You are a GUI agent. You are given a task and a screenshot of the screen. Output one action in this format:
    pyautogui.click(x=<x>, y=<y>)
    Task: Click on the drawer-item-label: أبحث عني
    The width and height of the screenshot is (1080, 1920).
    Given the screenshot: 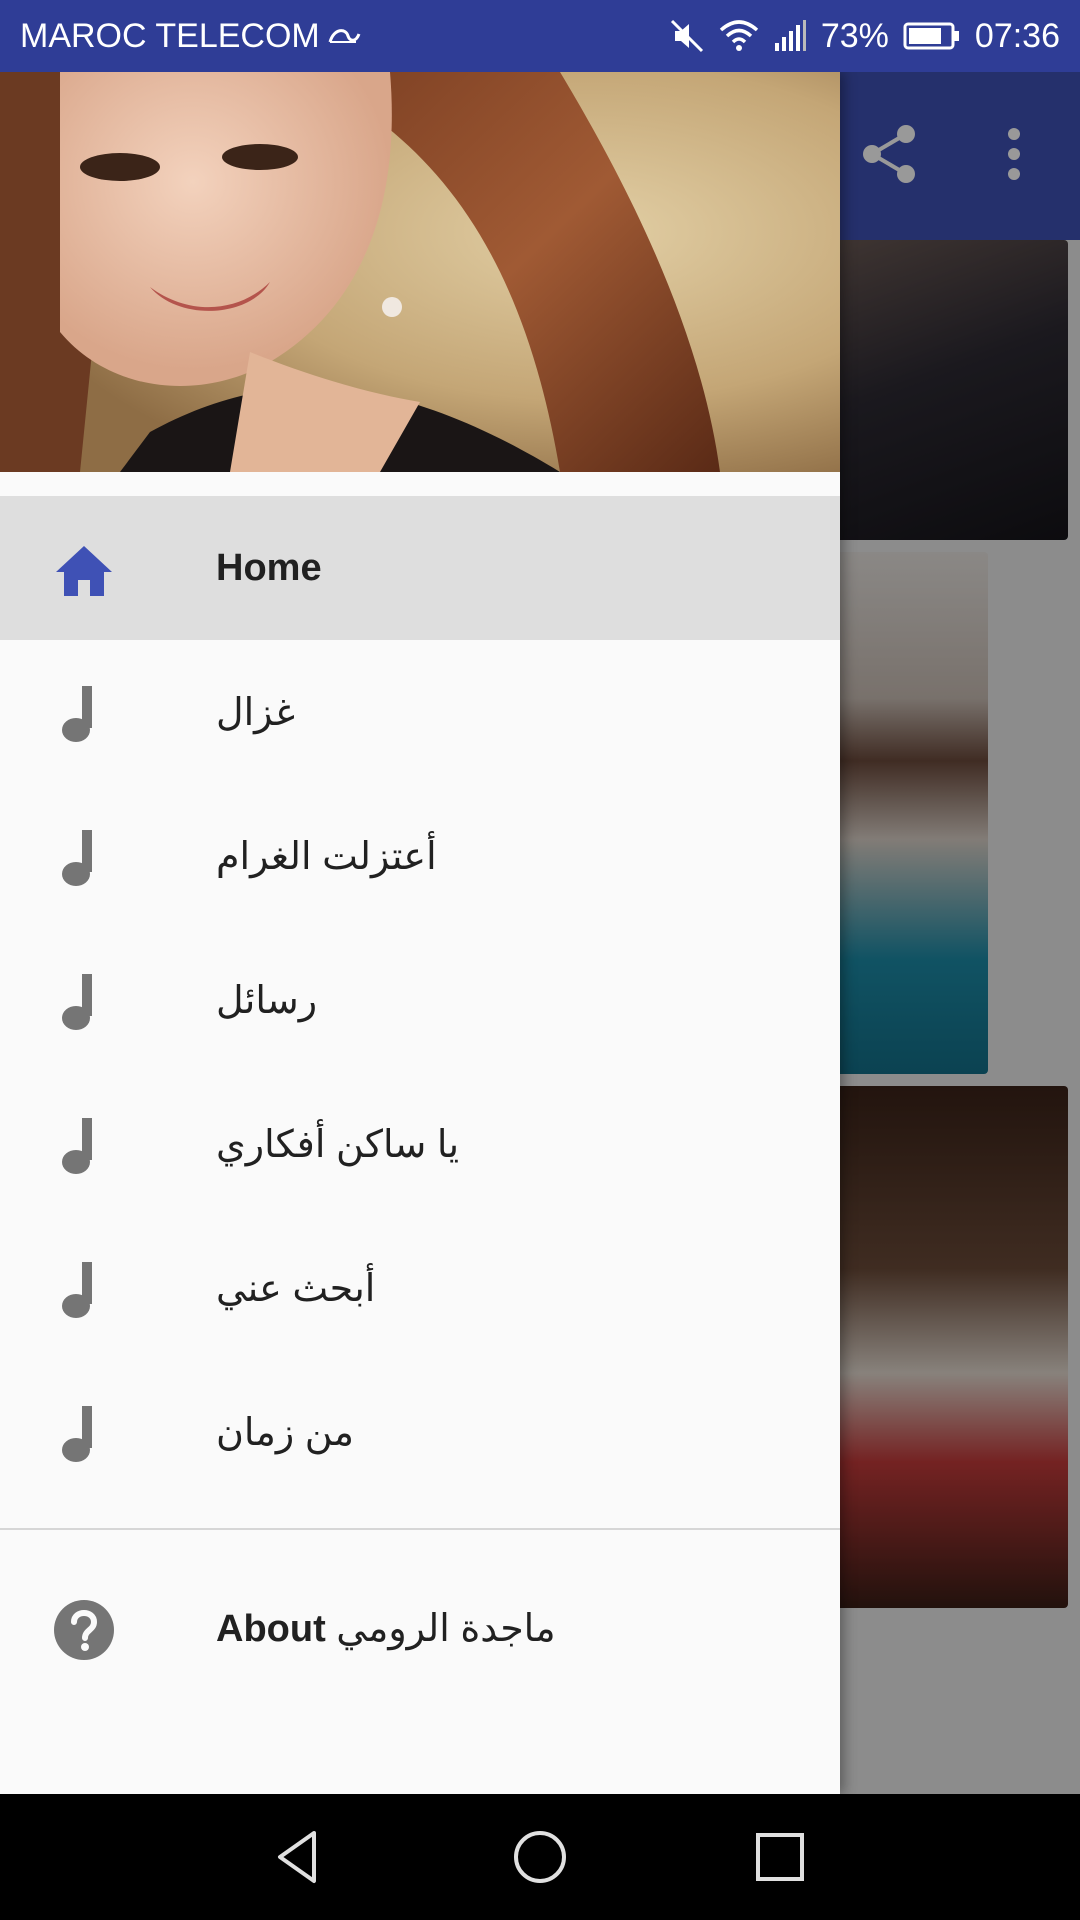 What is the action you would take?
    pyautogui.click(x=296, y=1288)
    